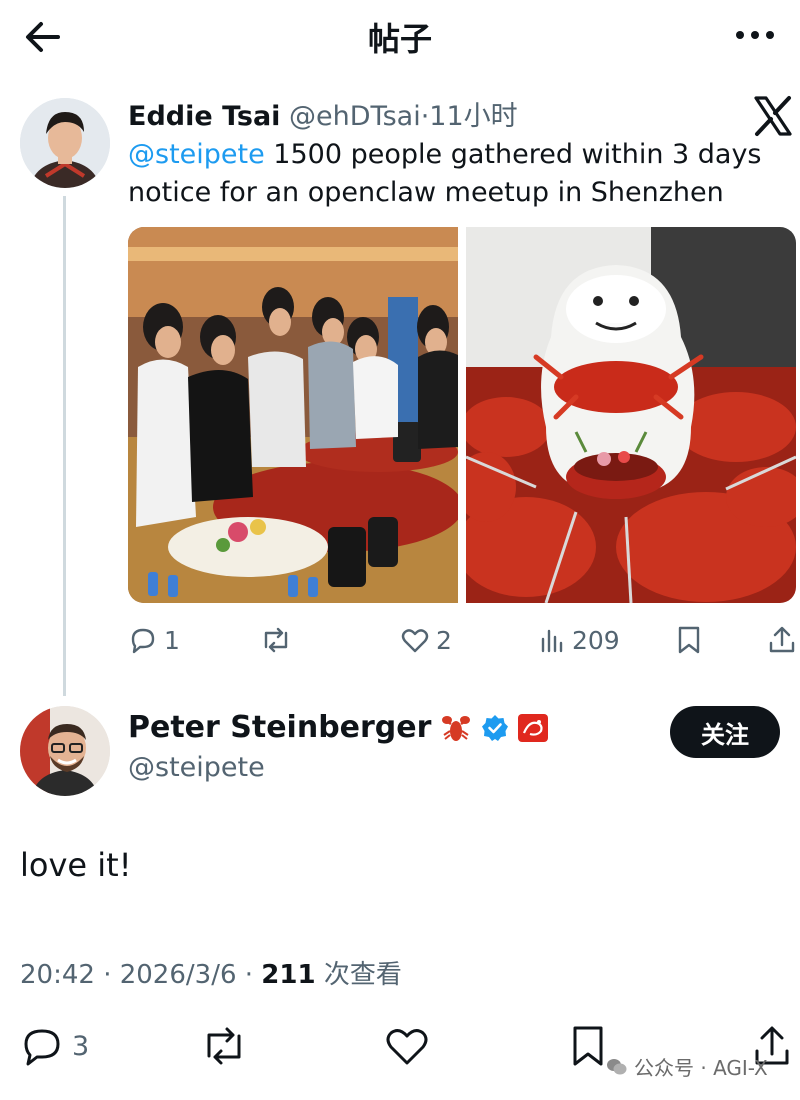  What do you see at coordinates (444, 640) in the screenshot?
I see `like-count: 2` at bounding box center [444, 640].